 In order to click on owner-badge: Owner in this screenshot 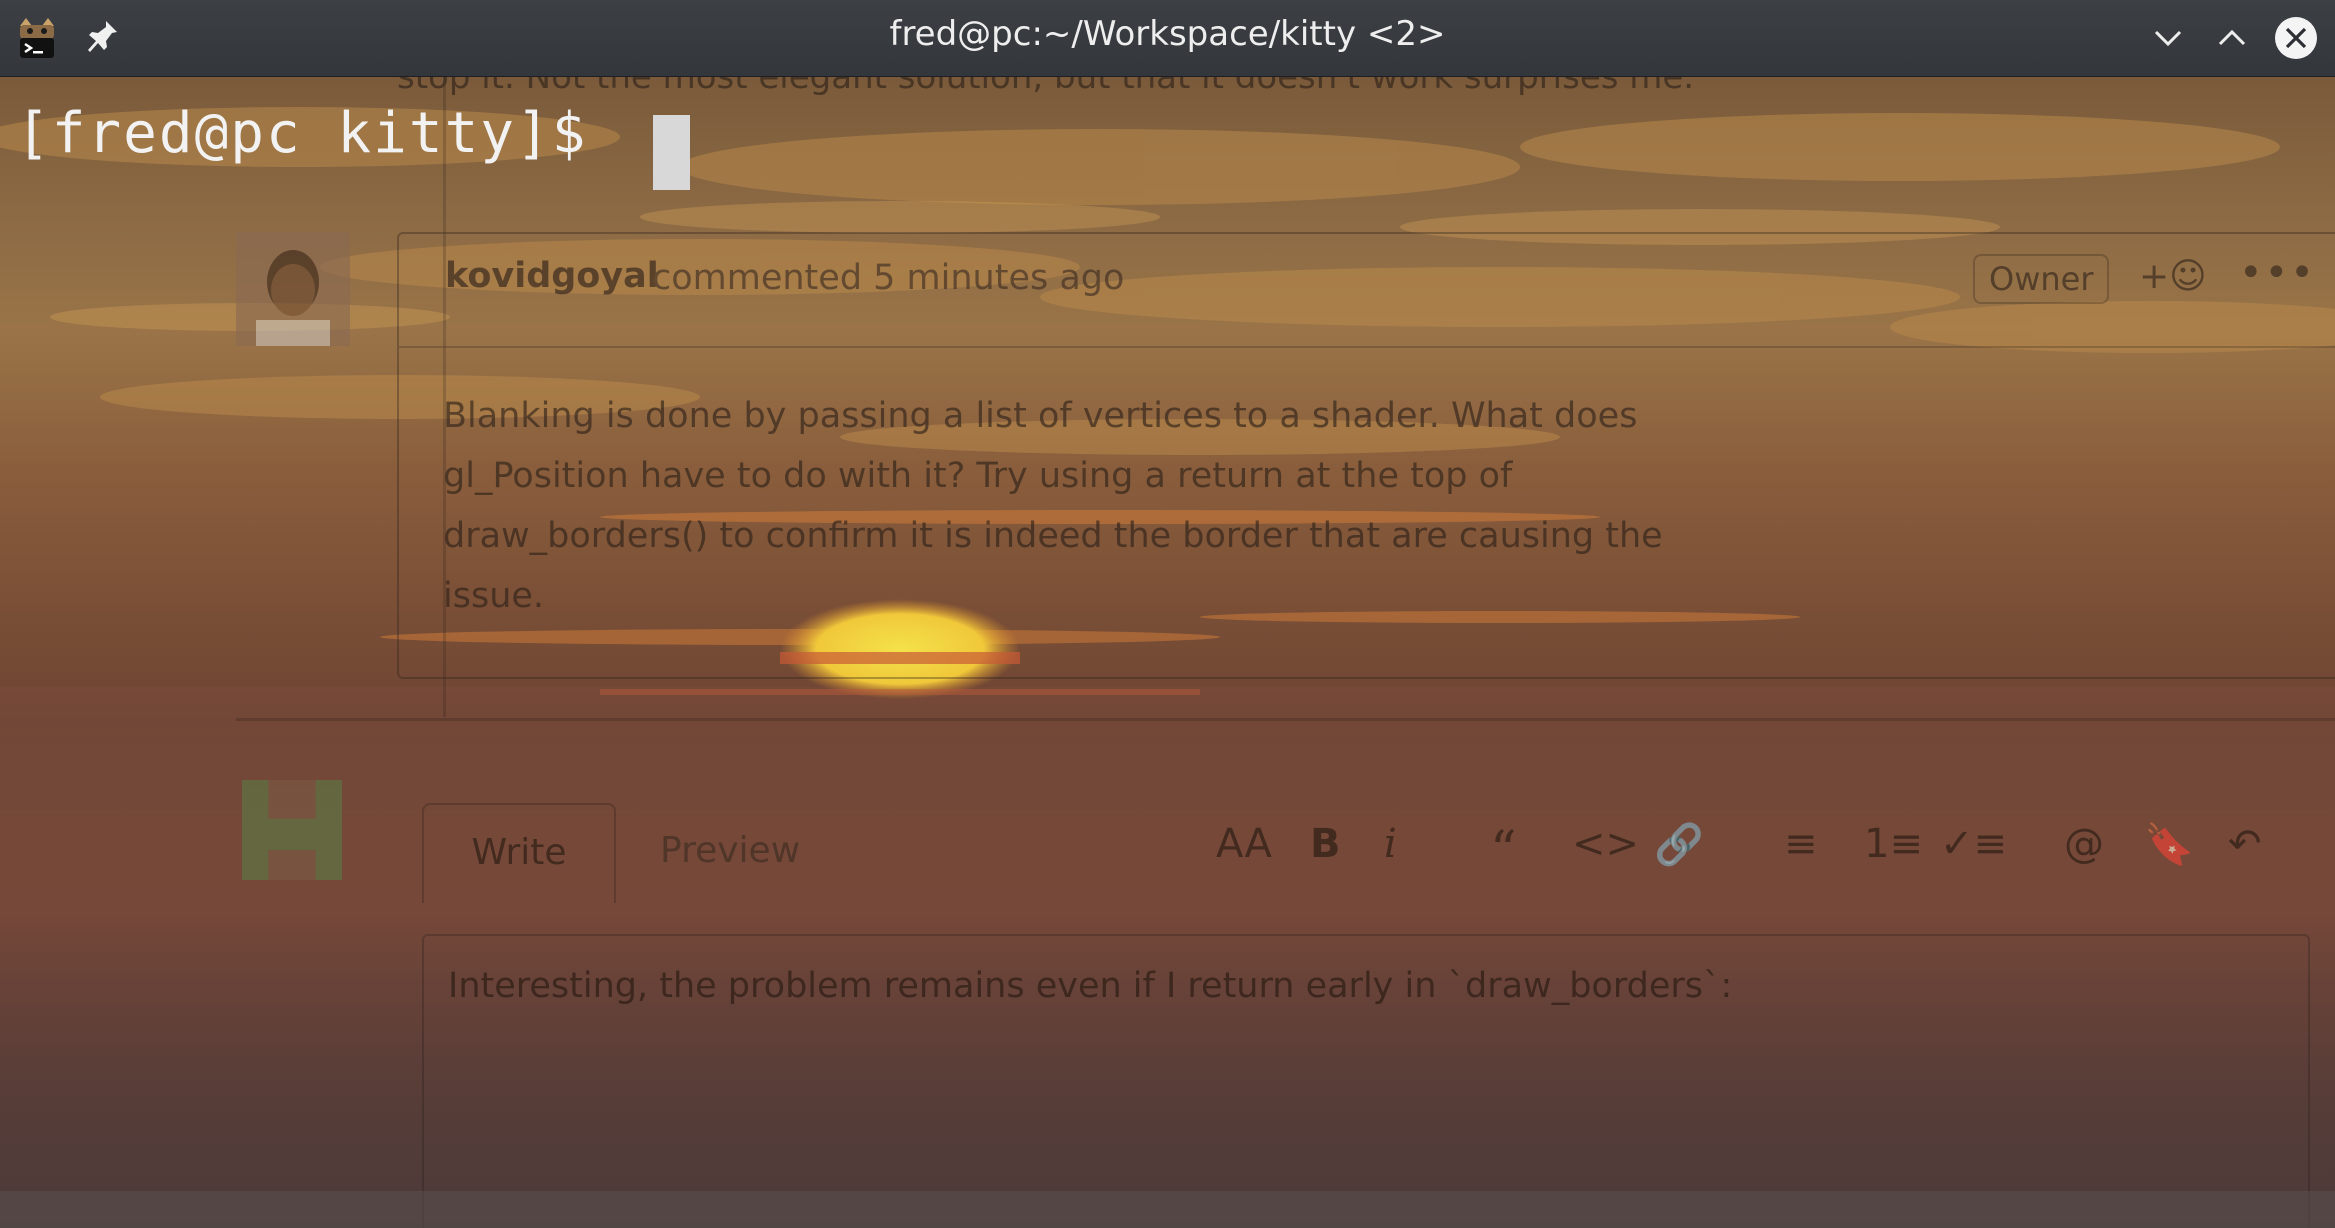, I will do `click(2041, 279)`.